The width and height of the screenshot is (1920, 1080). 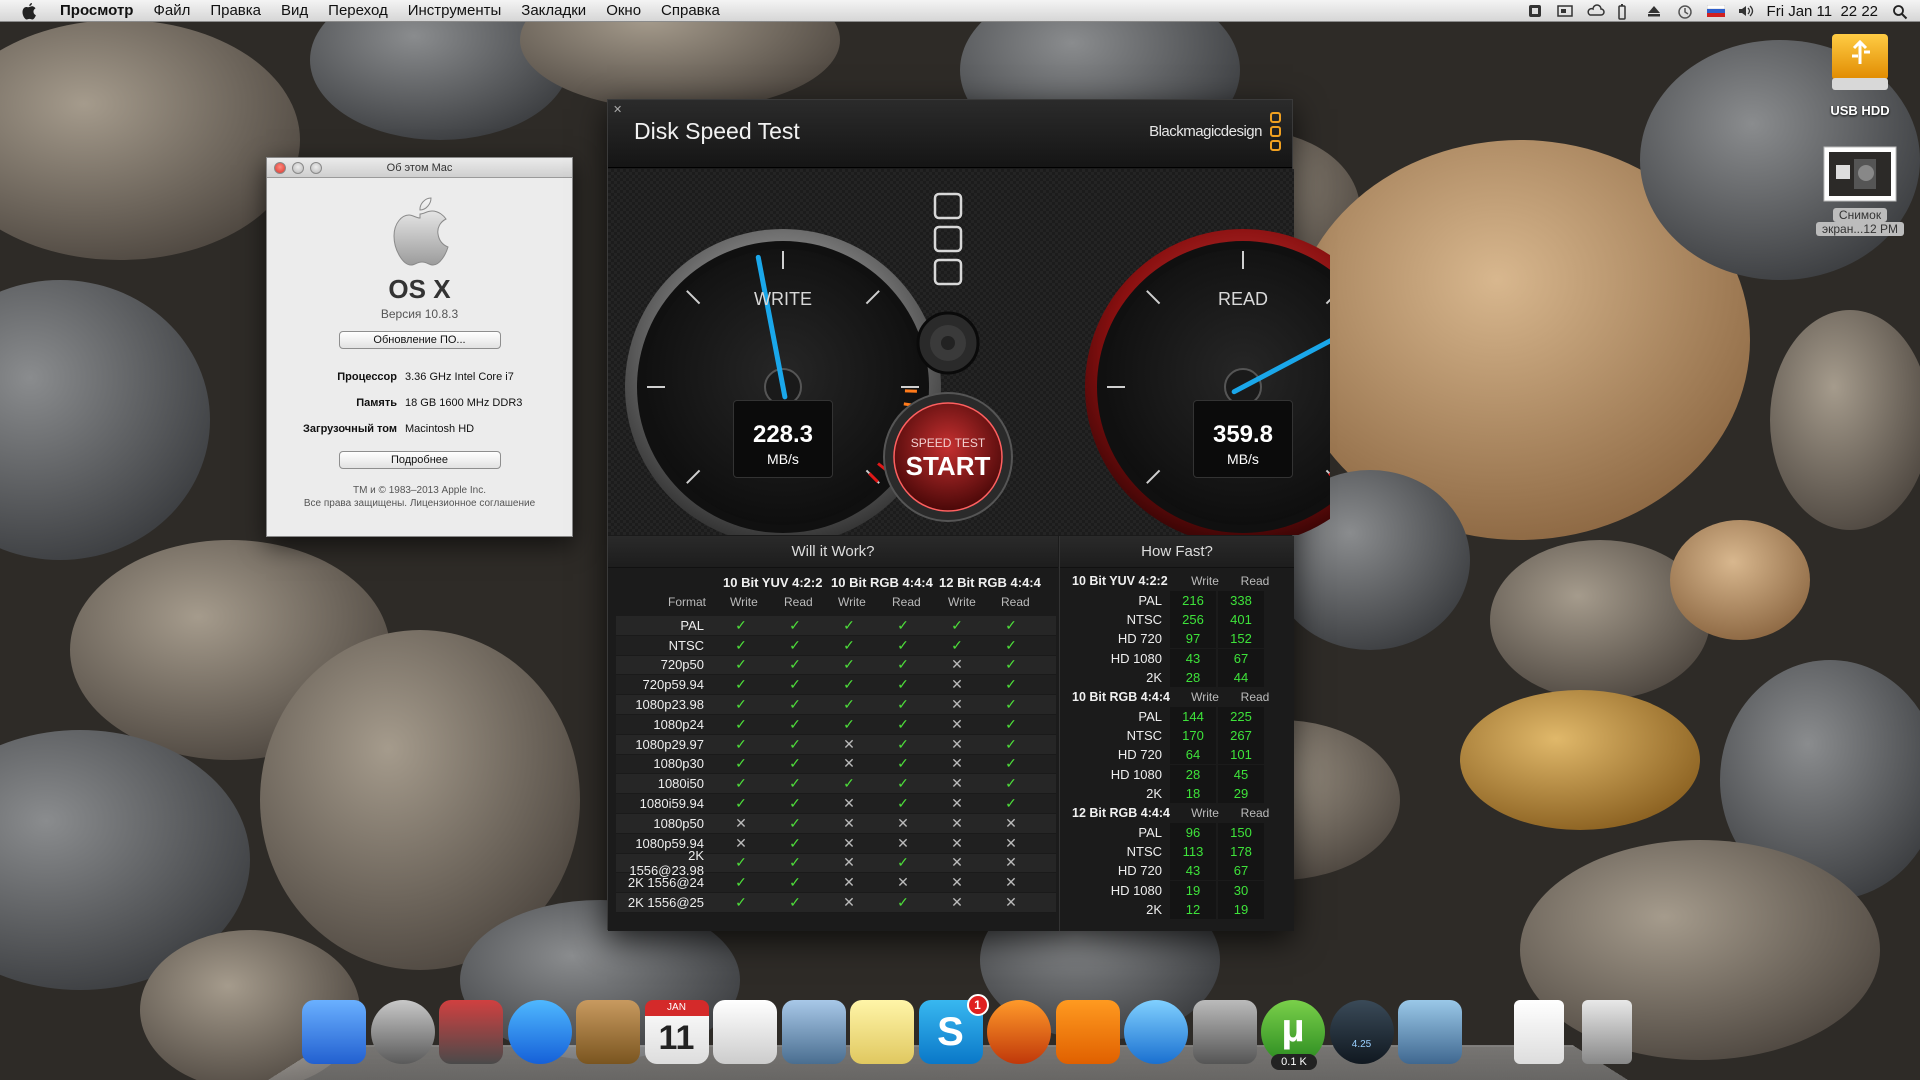 What do you see at coordinates (1019, 1032) in the screenshot?
I see `firefox-icon` at bounding box center [1019, 1032].